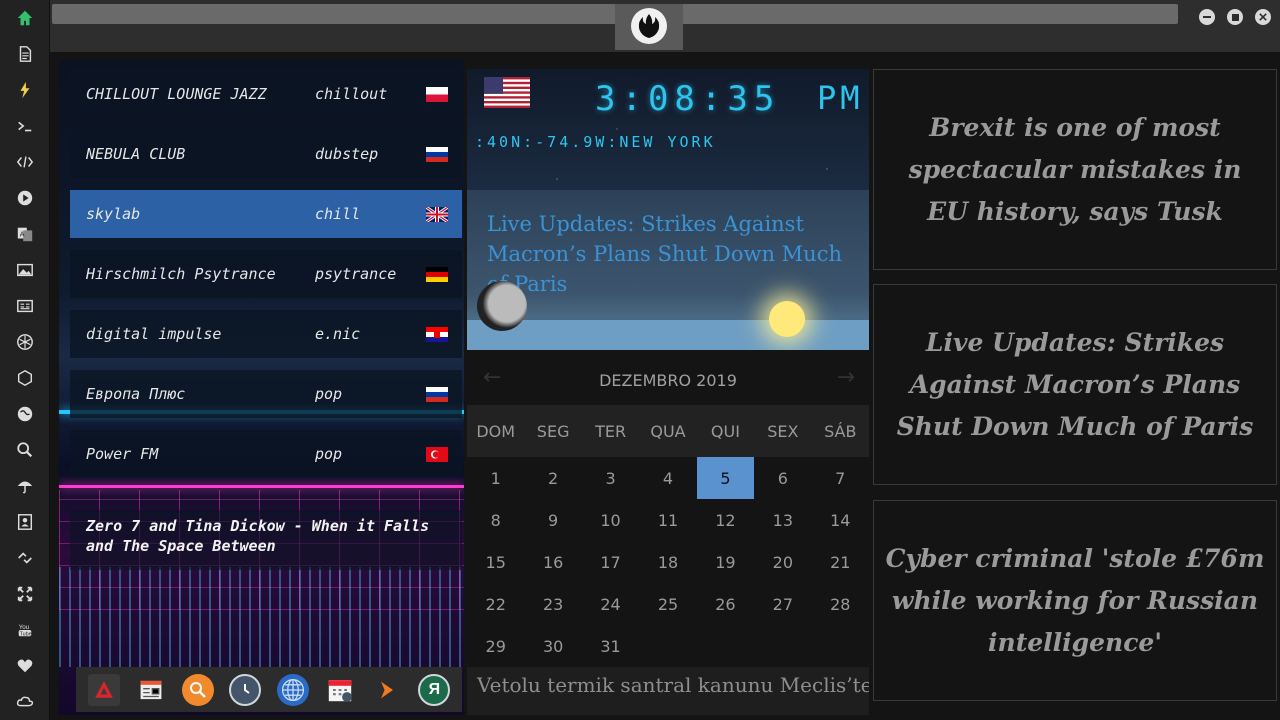 Image resolution: width=1280 pixels, height=720 pixels. I want to click on rebel-alliance-logo-icon, so click(649, 26).